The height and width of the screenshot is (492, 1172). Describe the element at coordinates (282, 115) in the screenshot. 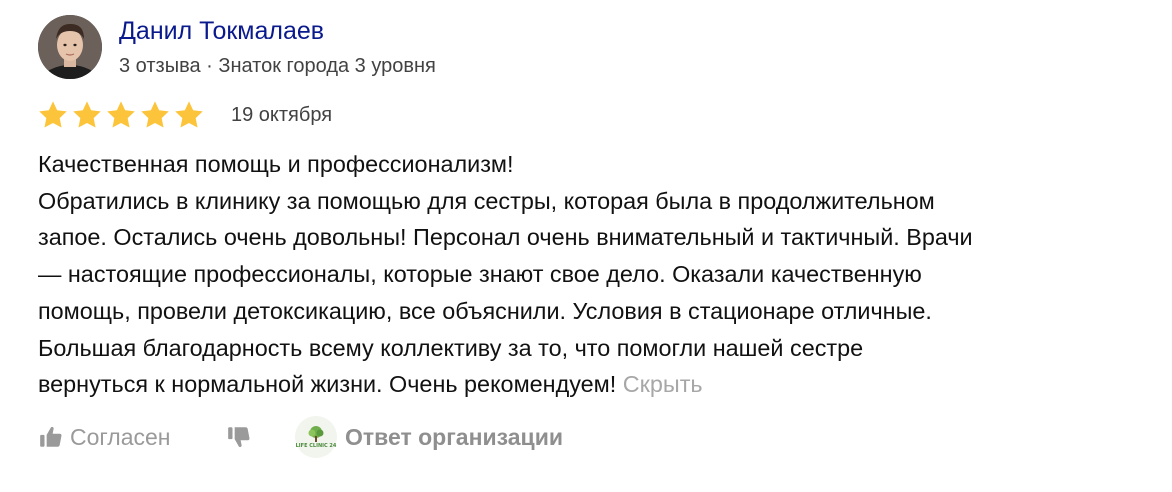

I see `review-date: 19 октября` at that location.